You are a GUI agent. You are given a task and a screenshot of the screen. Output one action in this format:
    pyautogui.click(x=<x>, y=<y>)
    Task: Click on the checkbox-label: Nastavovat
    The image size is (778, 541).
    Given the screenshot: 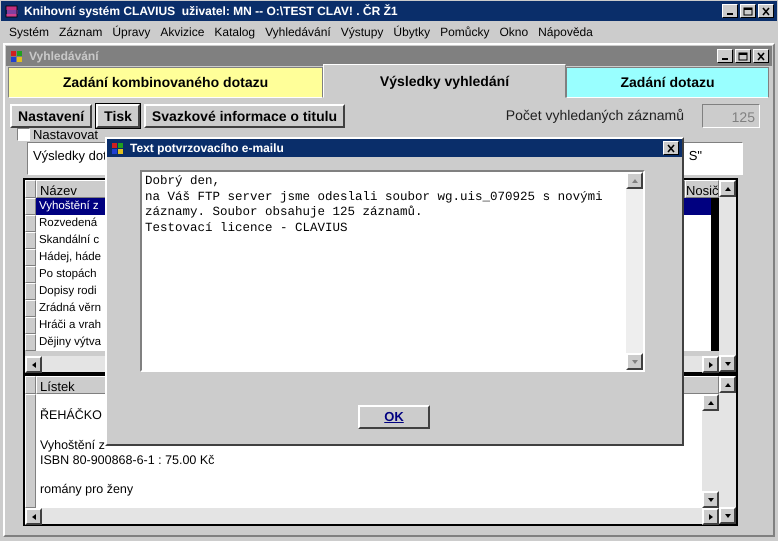 What is the action you would take?
    pyautogui.click(x=65, y=135)
    